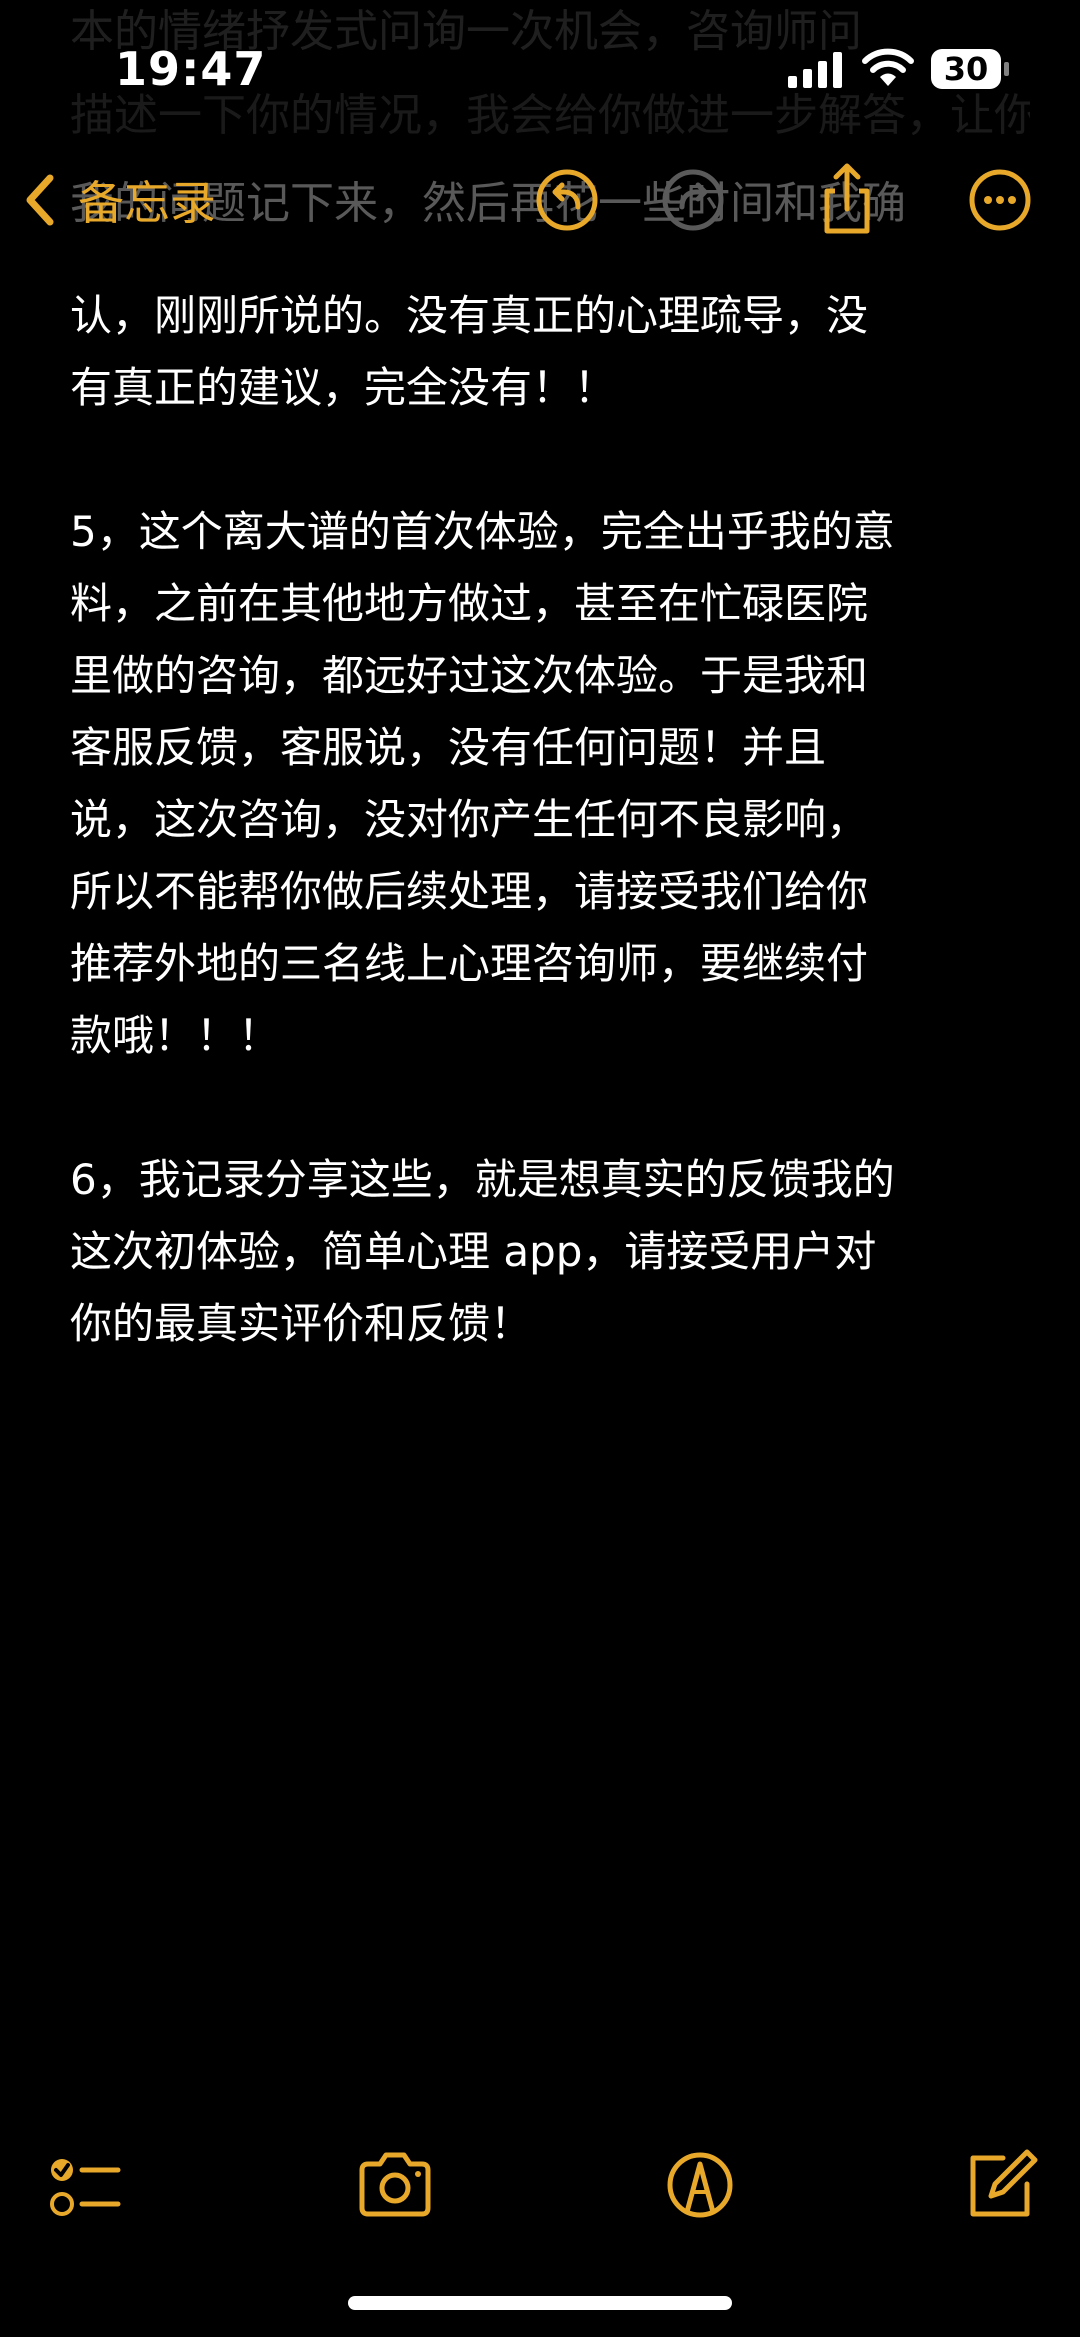 The image size is (1080, 2337). Describe the element at coordinates (395, 2185) in the screenshot. I see `camera-icon` at that location.